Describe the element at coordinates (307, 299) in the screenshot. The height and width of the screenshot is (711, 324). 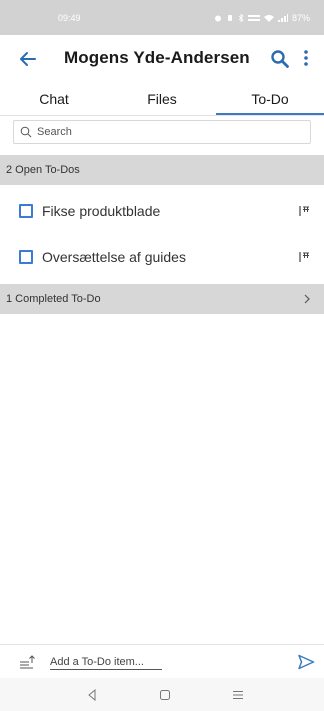
I see `chevron-right-icon` at that location.